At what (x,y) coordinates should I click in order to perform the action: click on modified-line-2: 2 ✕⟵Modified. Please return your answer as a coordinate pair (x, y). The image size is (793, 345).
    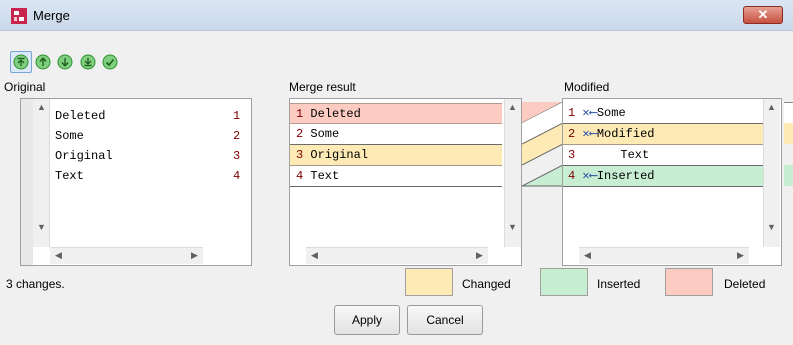
    Looking at the image, I should click on (663, 134).